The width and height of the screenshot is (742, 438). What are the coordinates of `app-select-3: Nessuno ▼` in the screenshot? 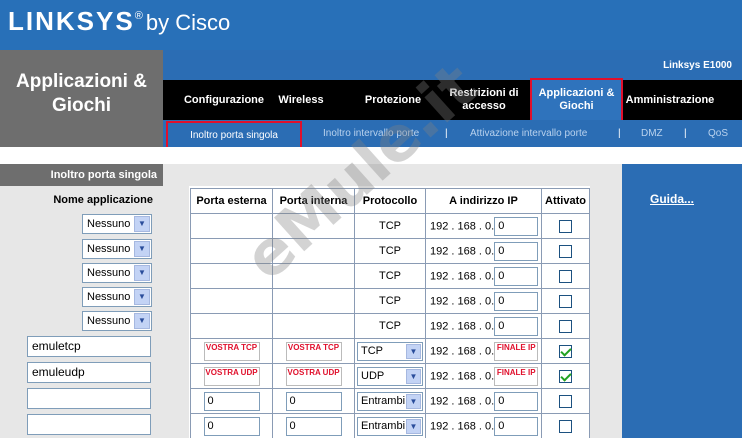 It's located at (117, 273).